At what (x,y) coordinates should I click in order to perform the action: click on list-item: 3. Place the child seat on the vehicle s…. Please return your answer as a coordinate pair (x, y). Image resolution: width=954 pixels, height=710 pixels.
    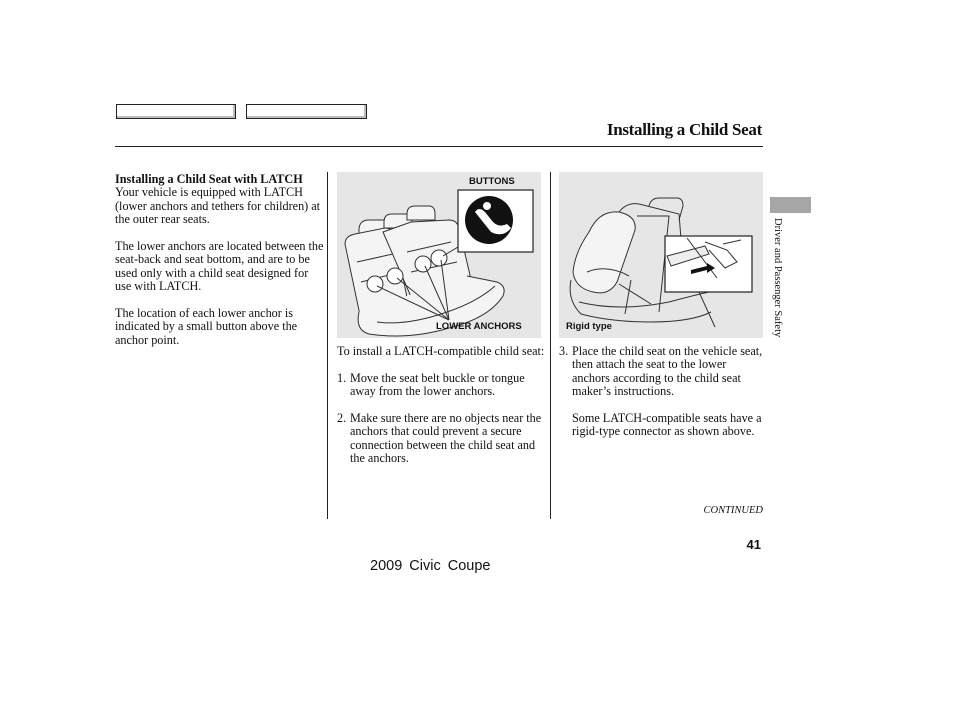
    Looking at the image, I should click on (661, 371).